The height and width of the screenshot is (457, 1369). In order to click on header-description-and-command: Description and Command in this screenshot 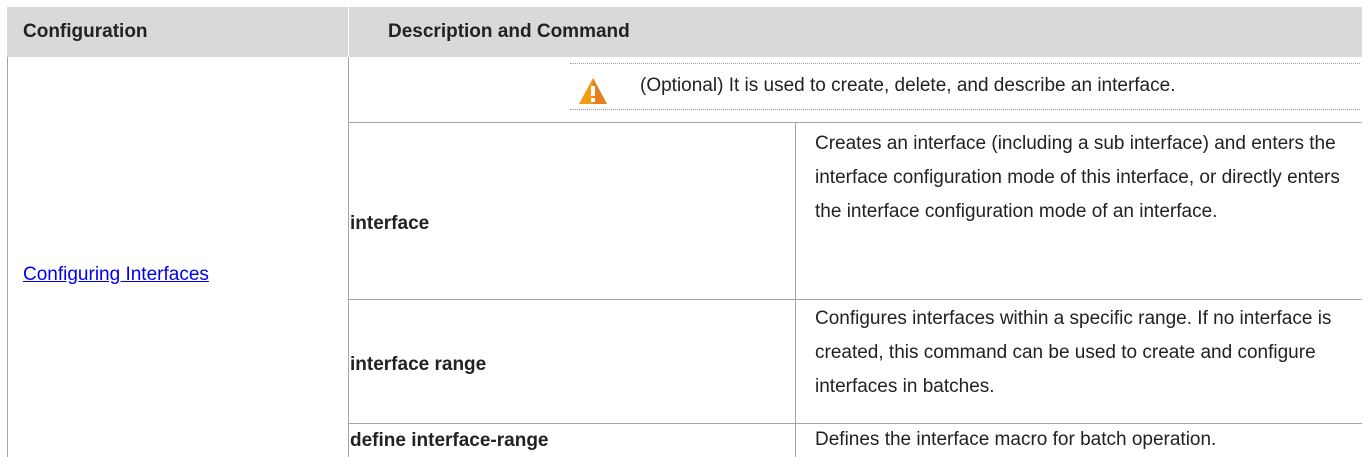, I will do `click(509, 31)`.